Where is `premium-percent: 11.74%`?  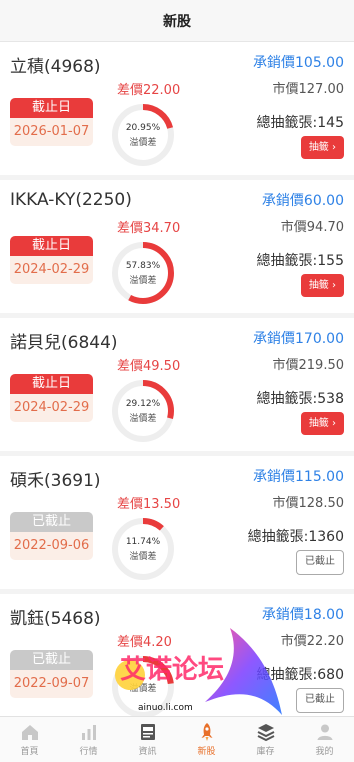
premium-percent: 11.74% is located at coordinates (143, 541).